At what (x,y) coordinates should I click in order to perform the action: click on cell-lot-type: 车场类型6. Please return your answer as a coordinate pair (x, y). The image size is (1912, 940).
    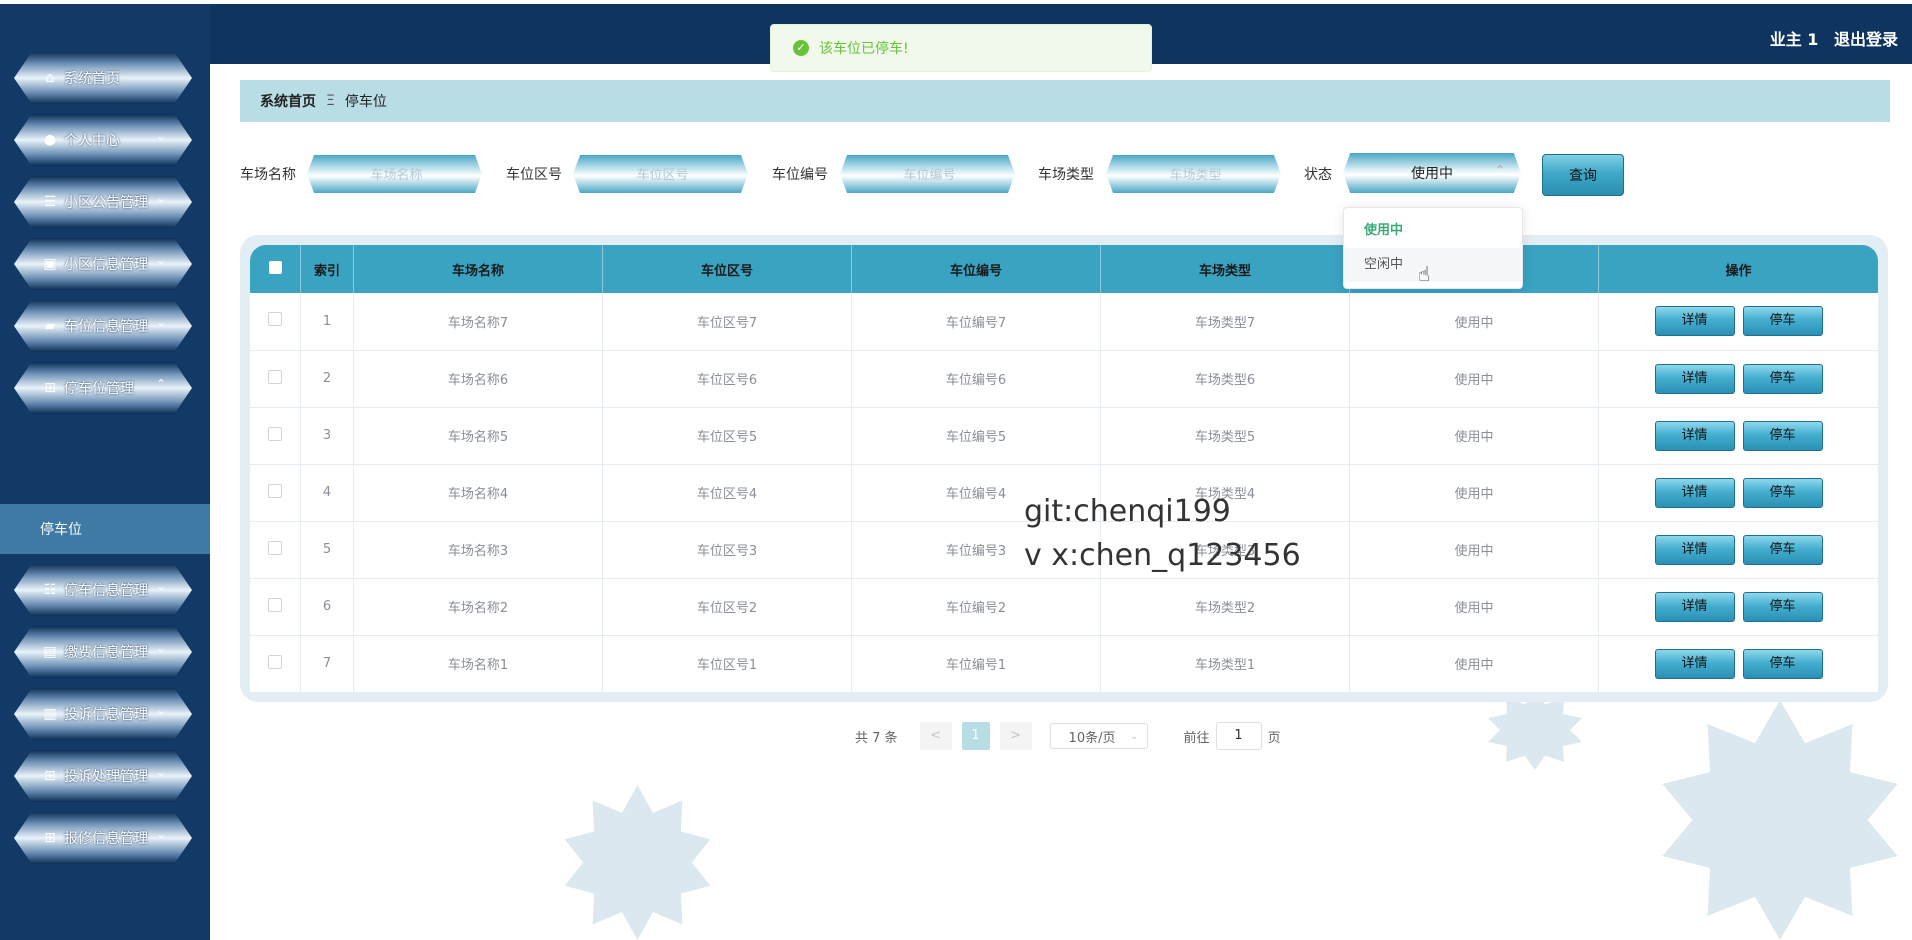
    Looking at the image, I should click on (1225, 378).